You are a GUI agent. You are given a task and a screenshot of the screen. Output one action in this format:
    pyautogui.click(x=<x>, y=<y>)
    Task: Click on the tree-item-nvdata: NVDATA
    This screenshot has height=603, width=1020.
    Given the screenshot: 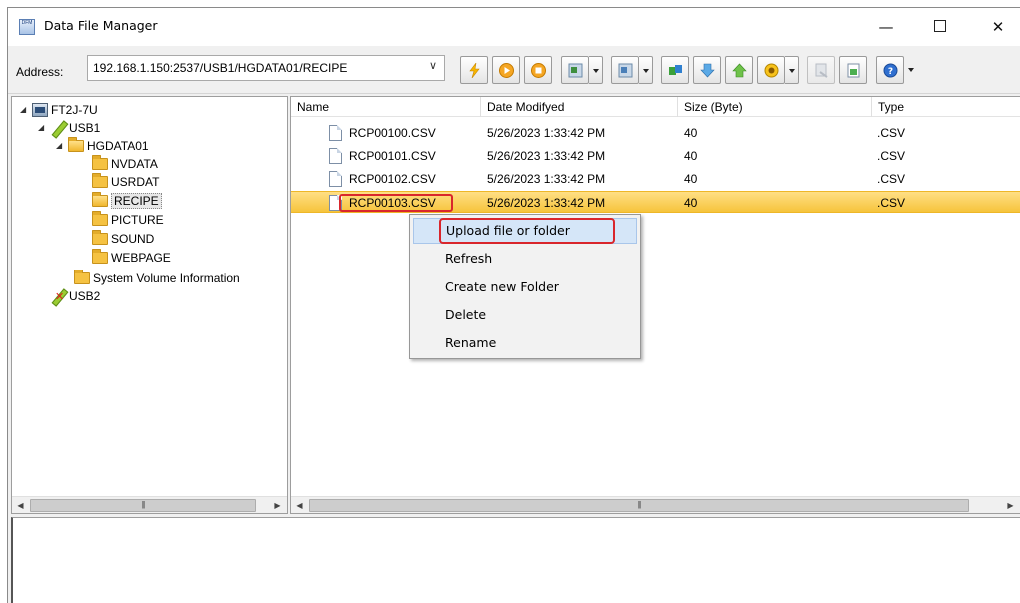 What is the action you would take?
    pyautogui.click(x=125, y=163)
    